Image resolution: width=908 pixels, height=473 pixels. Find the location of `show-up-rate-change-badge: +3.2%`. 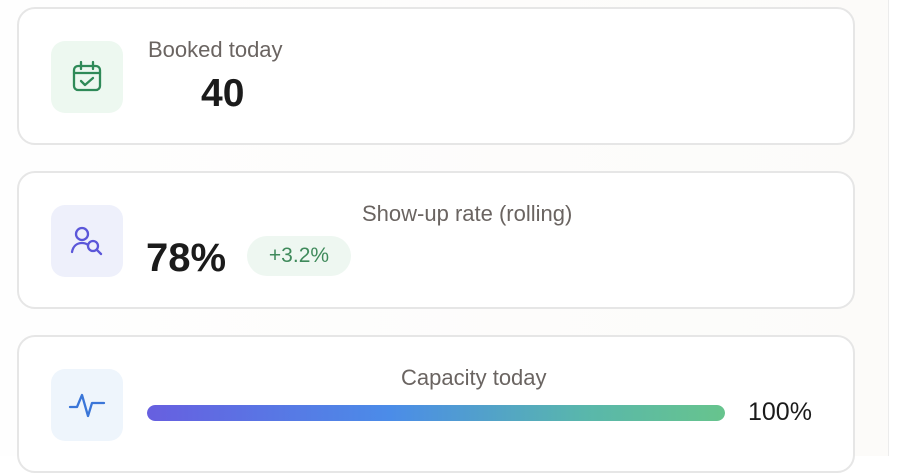

show-up-rate-change-badge: +3.2% is located at coordinates (299, 256).